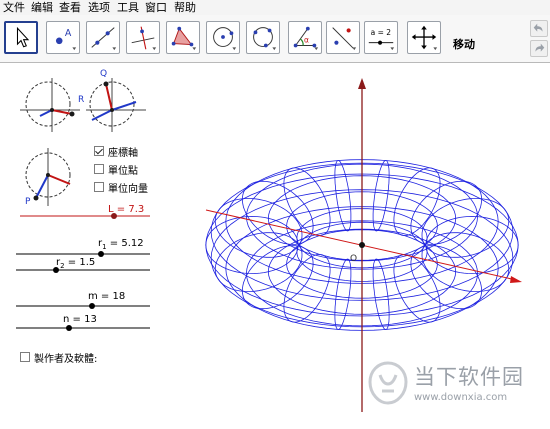 Image resolution: width=550 pixels, height=429 pixels. I want to click on slider-r1-handle, so click(101, 254).